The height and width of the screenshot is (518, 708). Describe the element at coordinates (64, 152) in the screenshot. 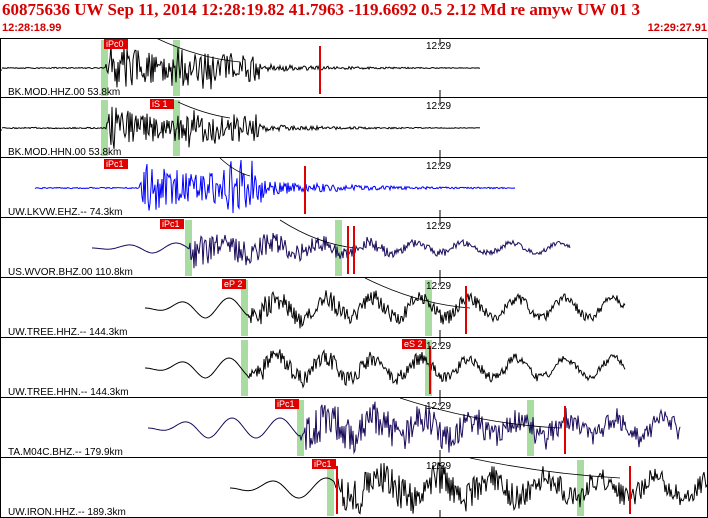

I see `station-label-1: BK.MOD.HHN.00 53.8km` at that location.